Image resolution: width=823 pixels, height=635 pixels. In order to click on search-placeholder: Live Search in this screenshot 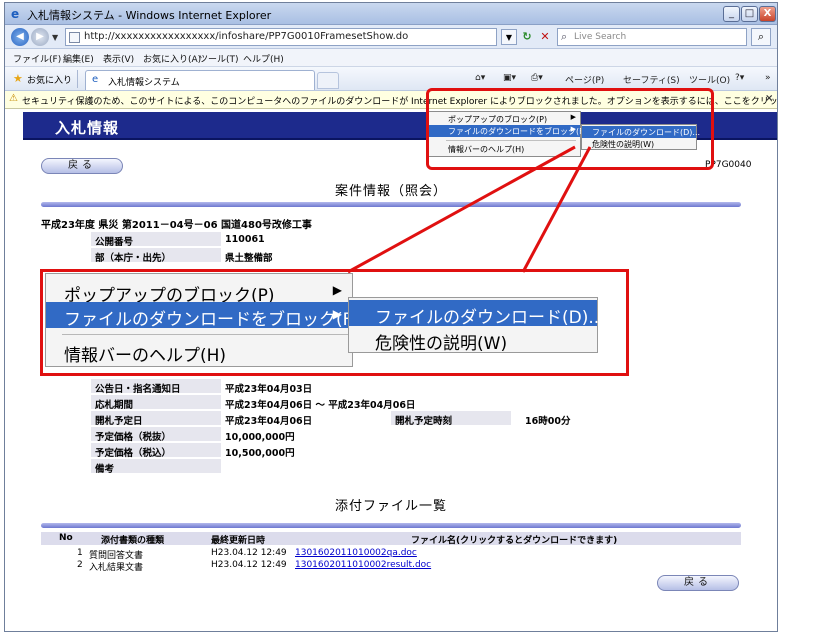, I will do `click(600, 37)`.